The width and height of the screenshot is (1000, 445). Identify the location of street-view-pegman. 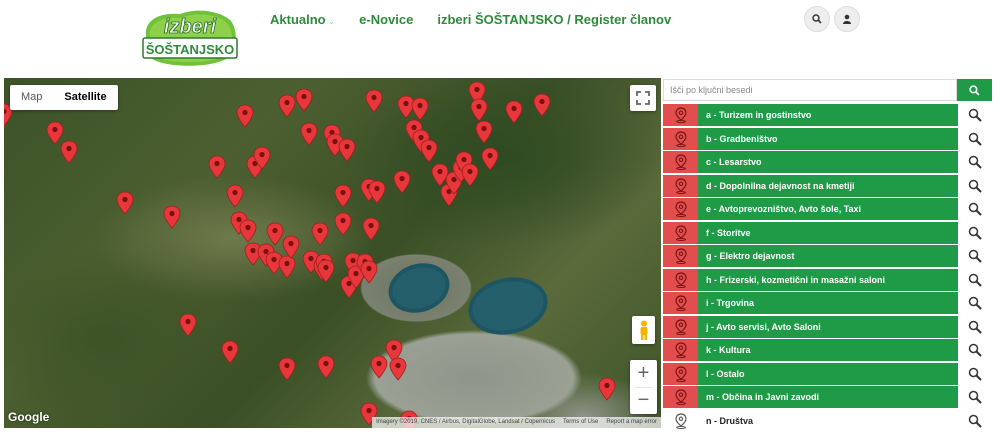
(643, 330).